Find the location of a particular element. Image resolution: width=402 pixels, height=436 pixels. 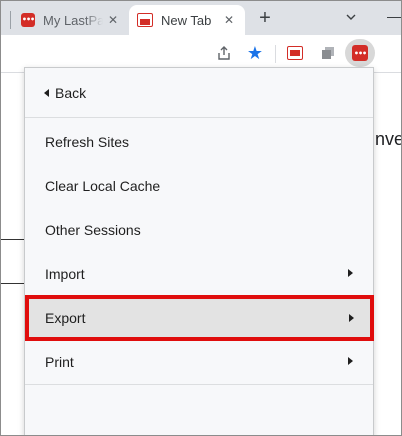

tab-title: My LastPass Vault is located at coordinates (73, 20).